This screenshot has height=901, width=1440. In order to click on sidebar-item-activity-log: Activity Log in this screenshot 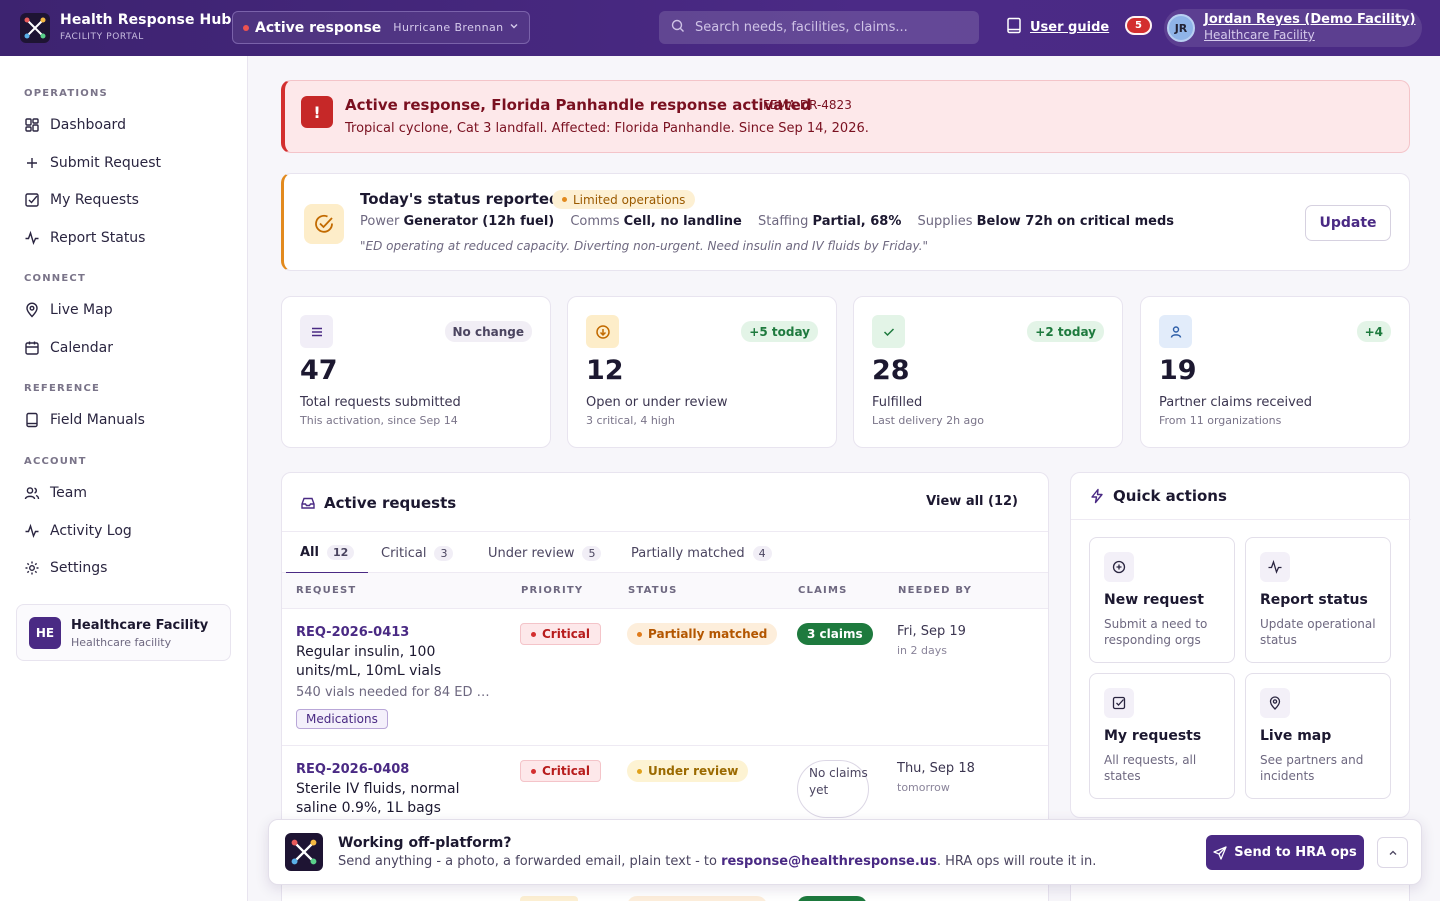, I will do `click(78, 531)`.